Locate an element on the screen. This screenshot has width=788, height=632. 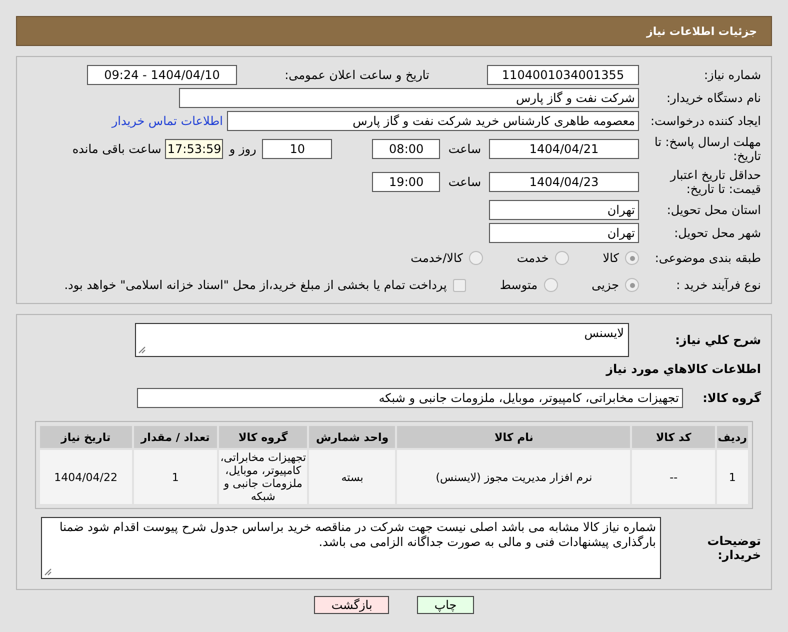
column-header: نام کالا is located at coordinates (513, 437).